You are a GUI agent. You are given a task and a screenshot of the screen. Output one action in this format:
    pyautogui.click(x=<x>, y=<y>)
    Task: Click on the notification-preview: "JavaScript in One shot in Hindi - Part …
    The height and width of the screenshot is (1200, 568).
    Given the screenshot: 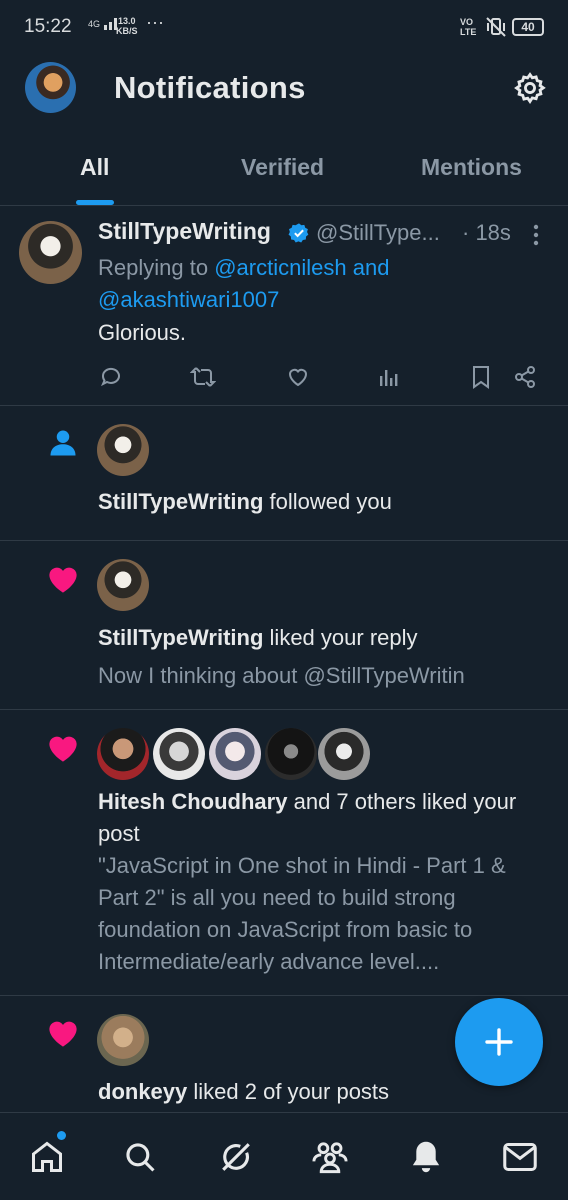 What is the action you would take?
    pyautogui.click(x=302, y=913)
    